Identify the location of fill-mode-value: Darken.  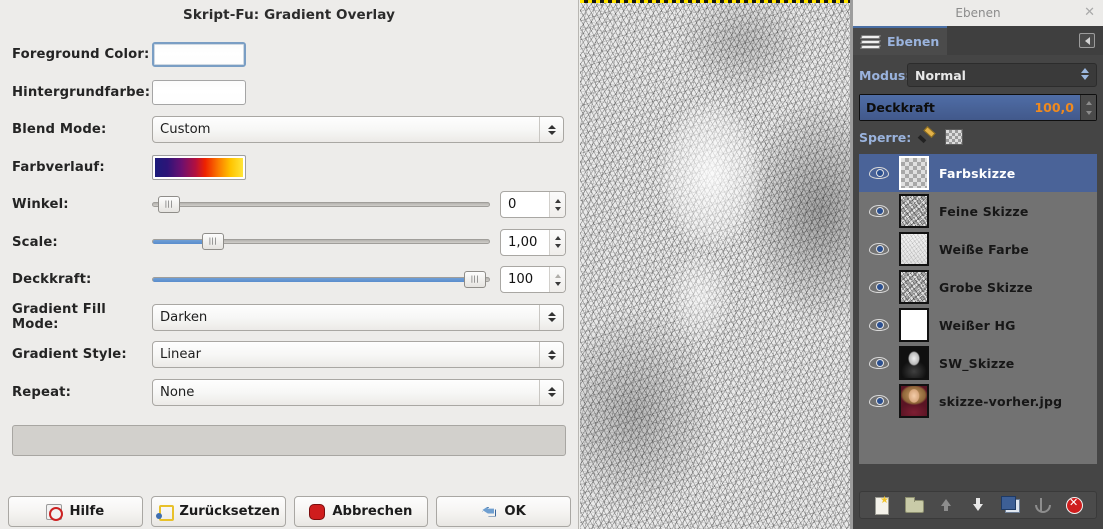
(184, 317).